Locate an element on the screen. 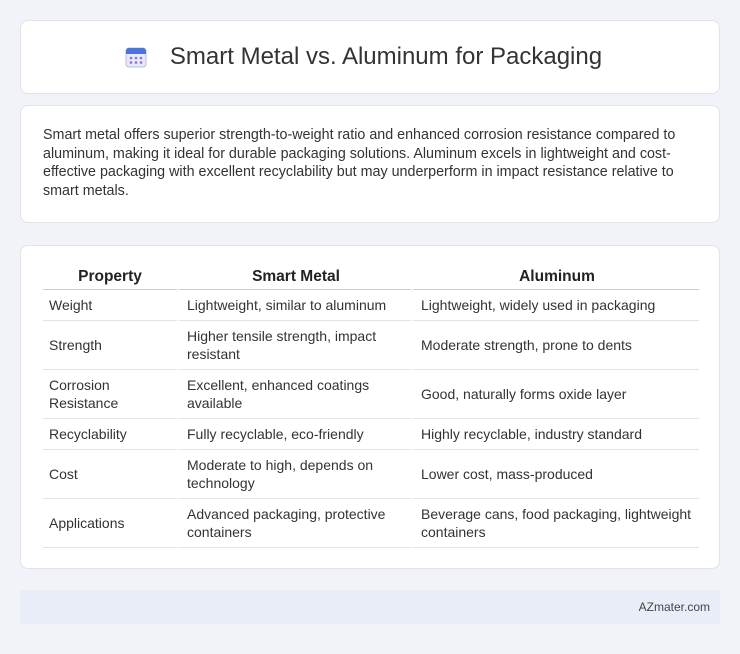 The image size is (740, 654). table-cell-aluminum: Lightweight, widely used in packaging is located at coordinates (555, 305).